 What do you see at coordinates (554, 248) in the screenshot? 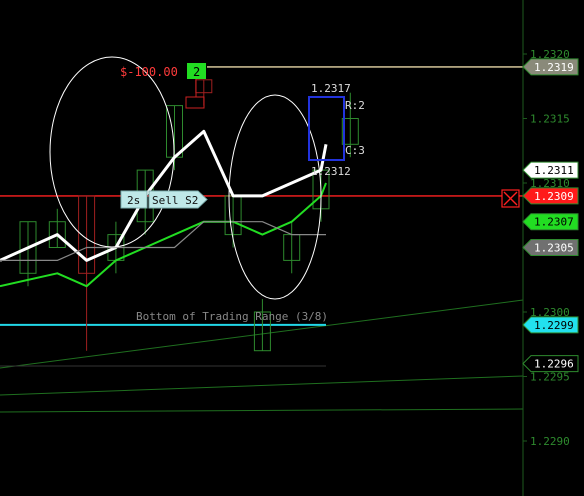
I see `price-tag-label: 1.2305` at bounding box center [554, 248].